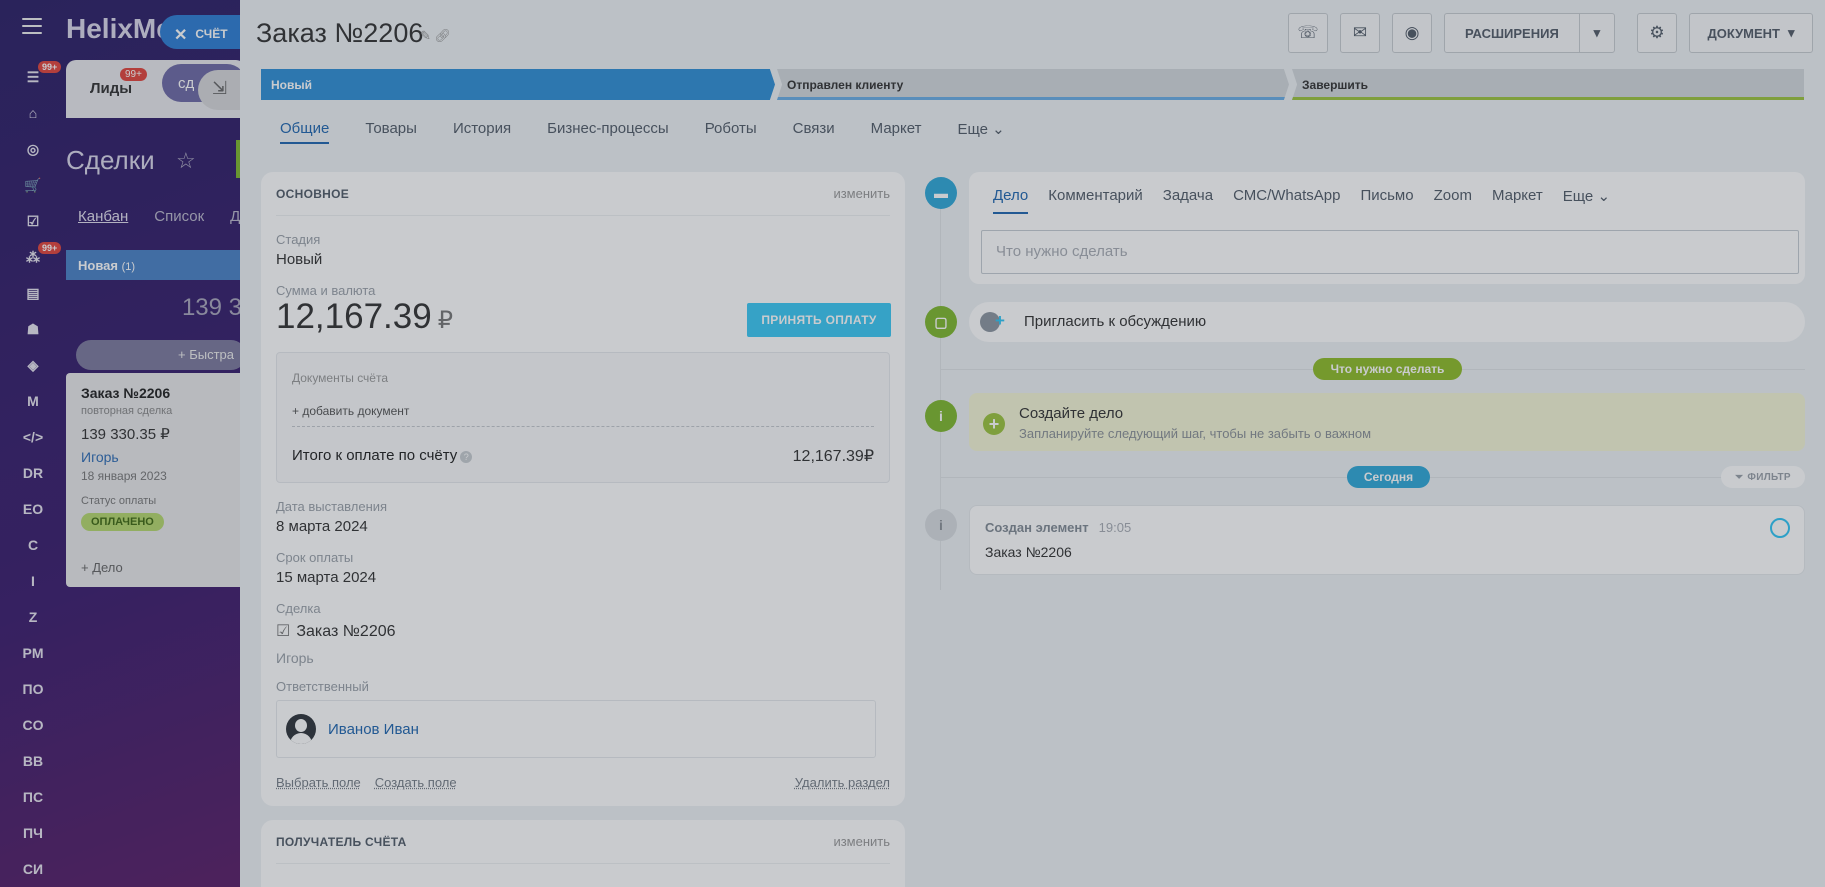 The width and height of the screenshot is (1825, 887). I want to click on card-title: Заказ №2206, so click(126, 393).